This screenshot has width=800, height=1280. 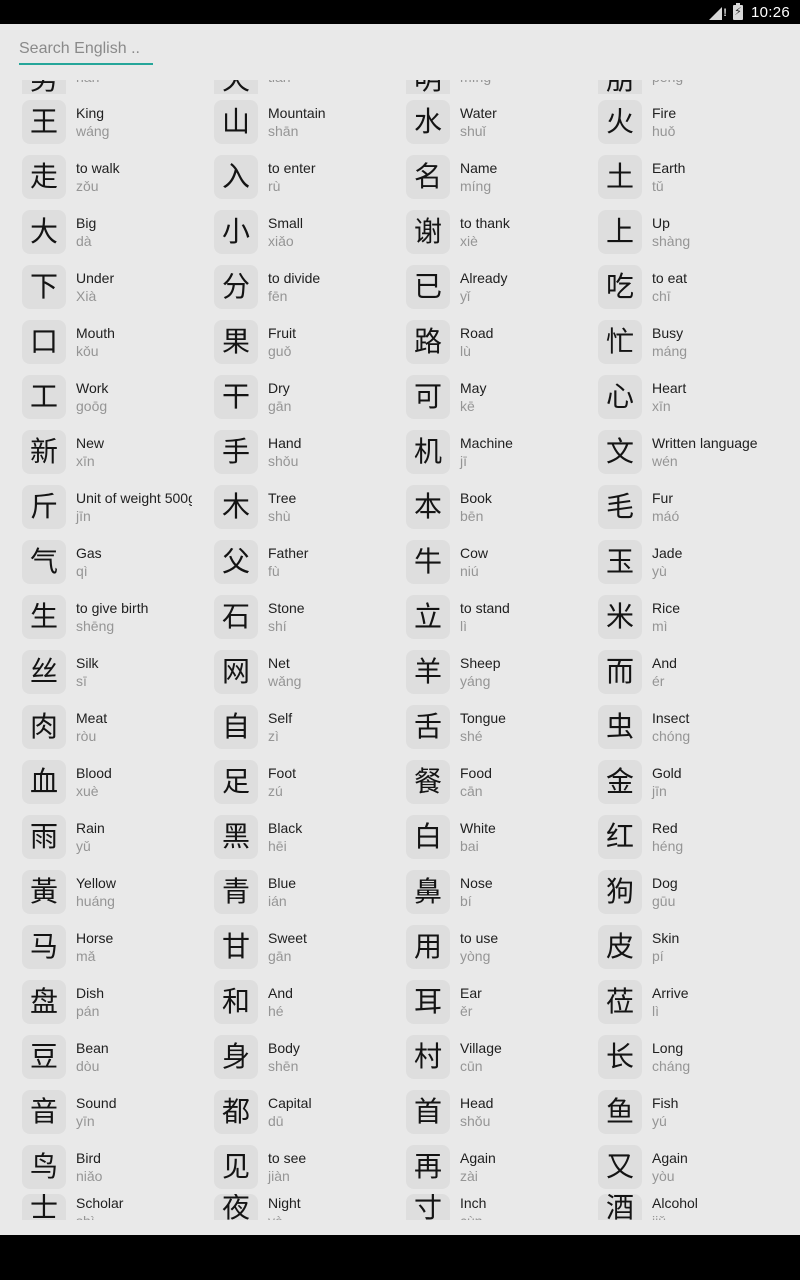 I want to click on english-meaning: to use, so click(x=479, y=937).